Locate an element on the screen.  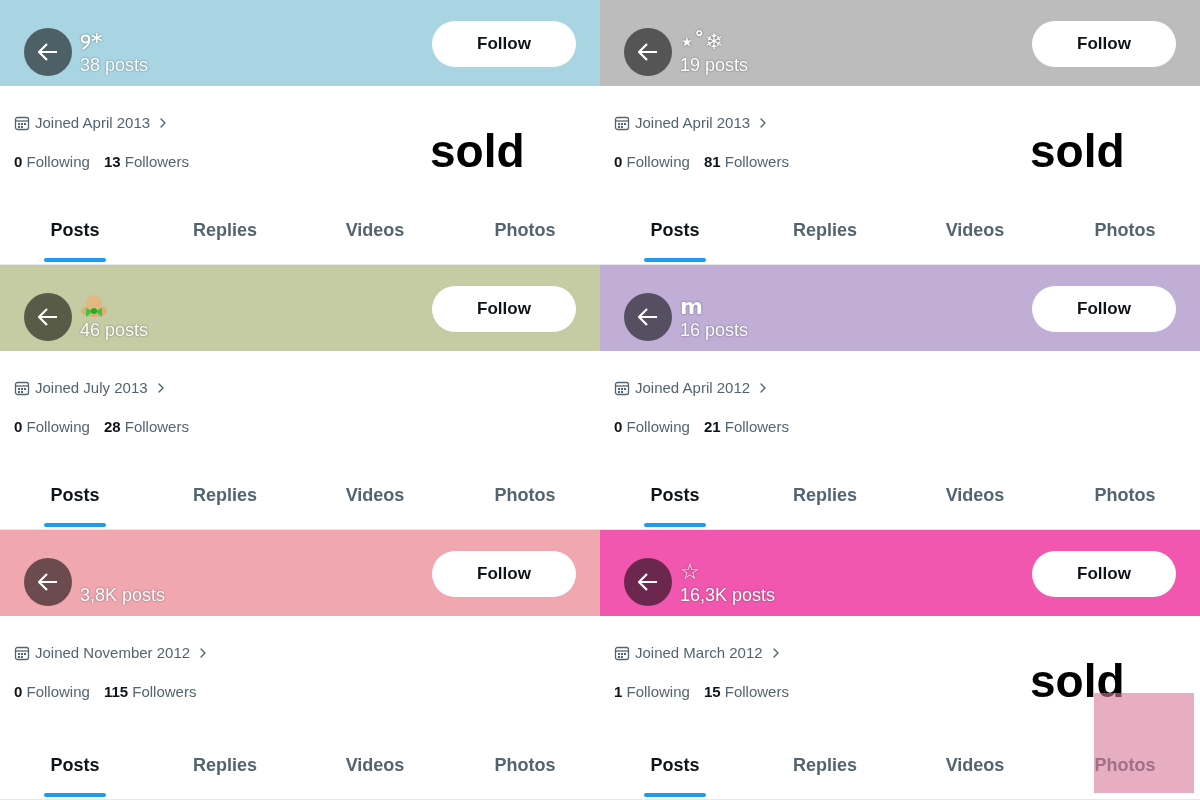
followers-count: 81 Followers is located at coordinates (746, 161).